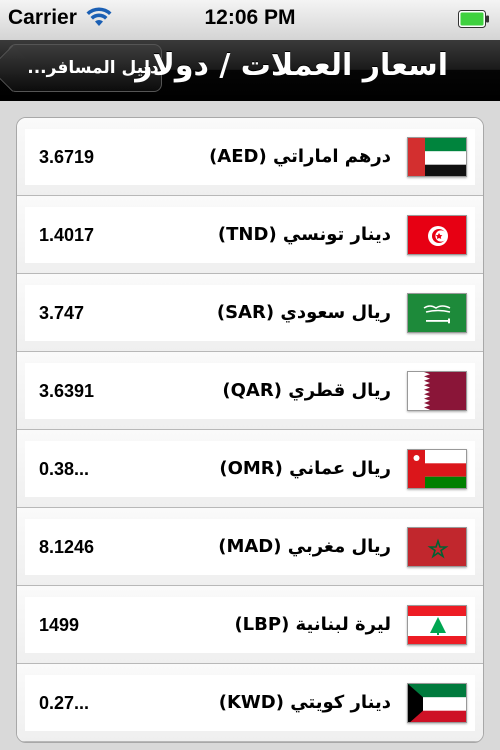 Image resolution: width=500 pixels, height=750 pixels. Describe the element at coordinates (437, 235) in the screenshot. I see `tunisia-flag-icon` at that location.